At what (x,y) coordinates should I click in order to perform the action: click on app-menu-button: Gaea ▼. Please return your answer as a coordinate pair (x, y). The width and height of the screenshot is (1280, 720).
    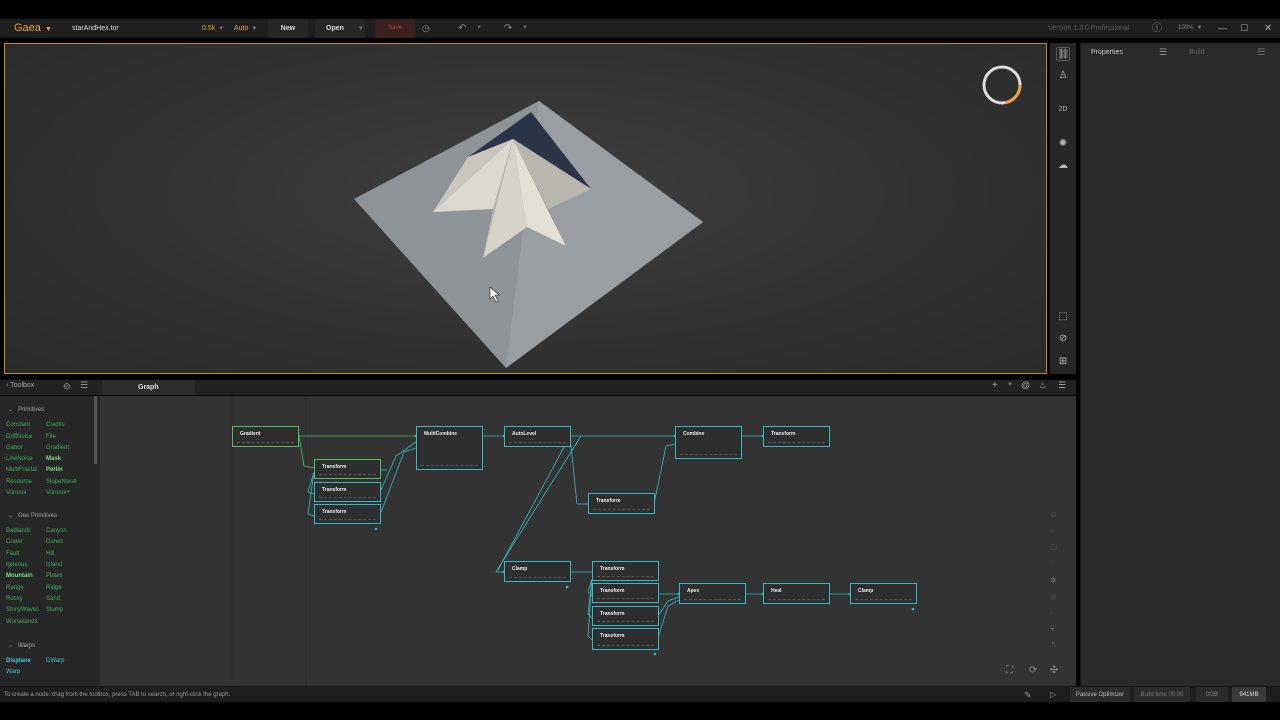
    Looking at the image, I should click on (33, 28).